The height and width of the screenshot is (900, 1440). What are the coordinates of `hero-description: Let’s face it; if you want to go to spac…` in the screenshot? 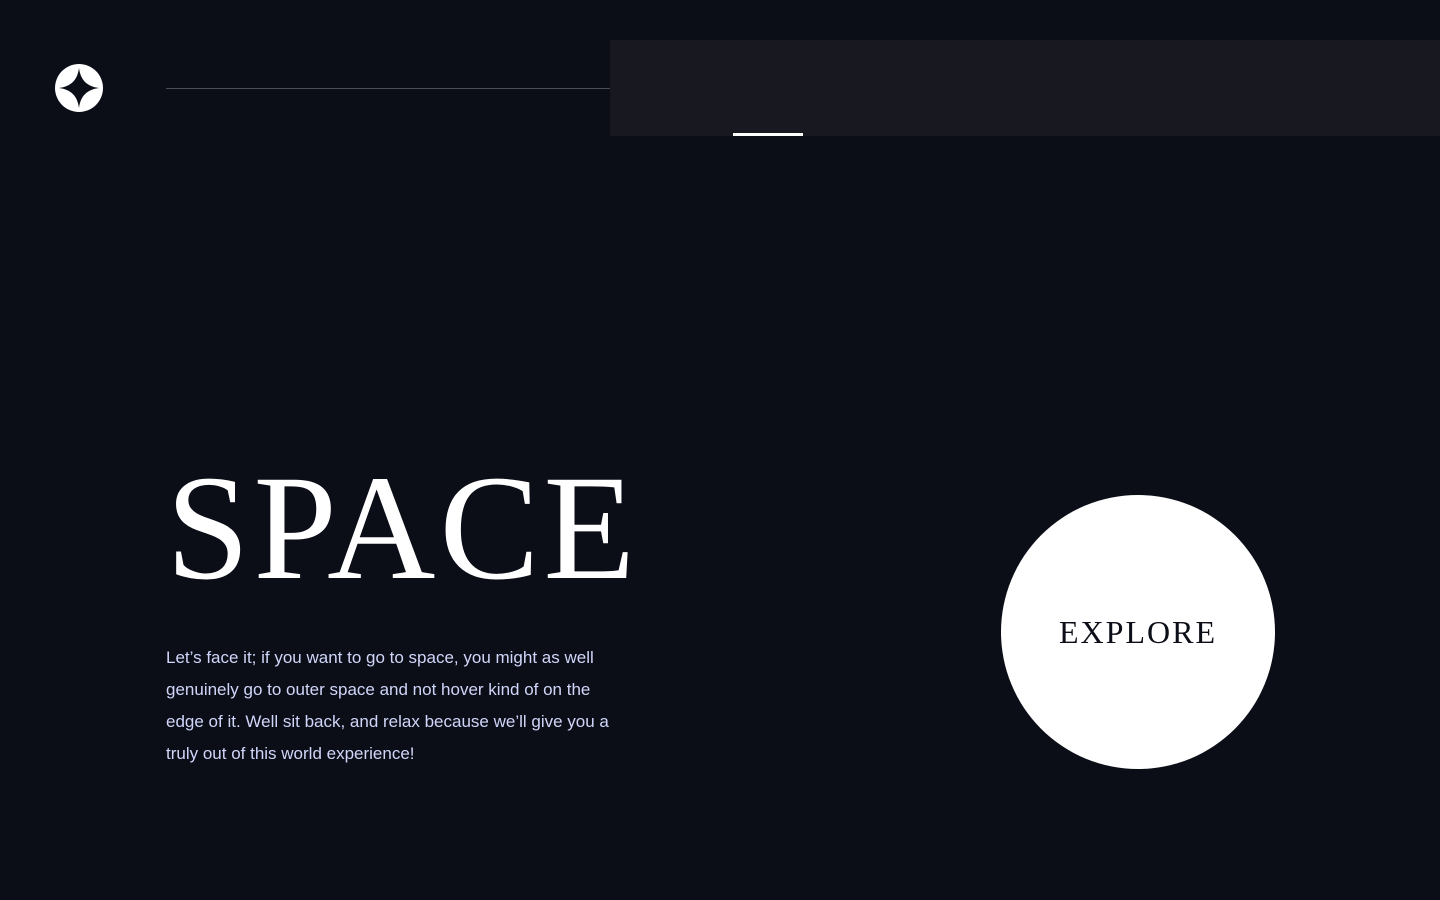 It's located at (387, 705).